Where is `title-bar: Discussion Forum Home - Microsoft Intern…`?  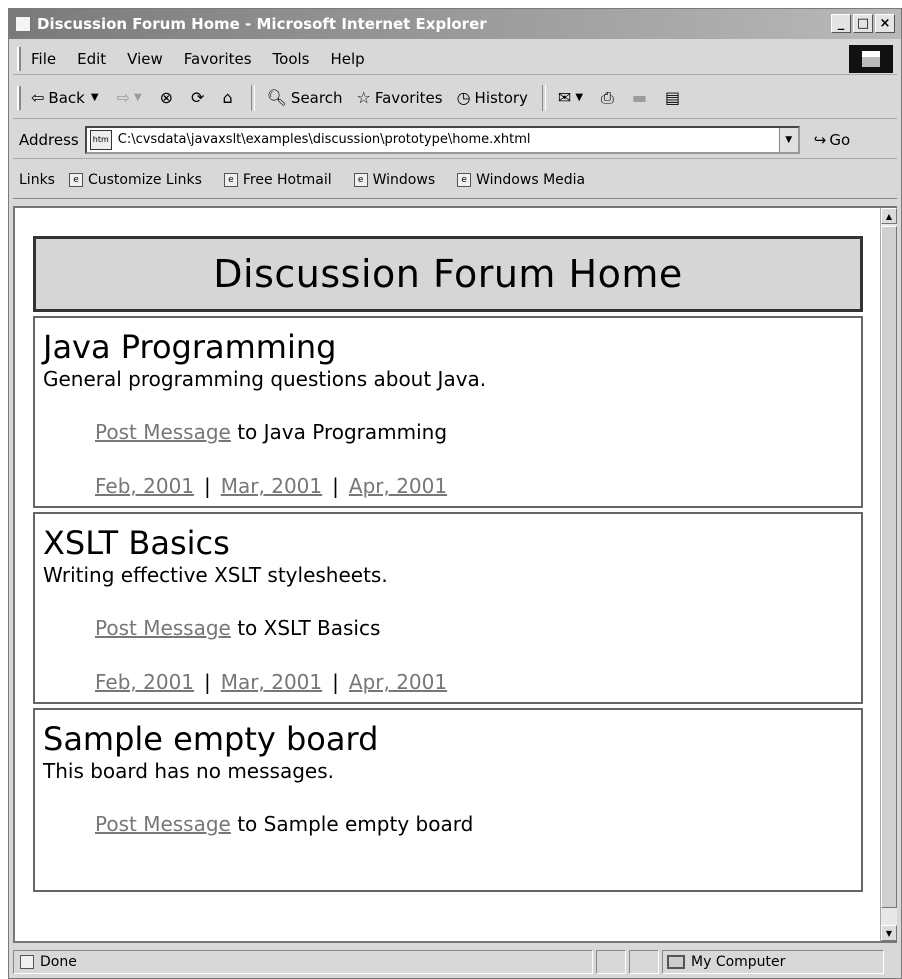
title-bar: Discussion Forum Home - Microsoft Intern… is located at coordinates (455, 24).